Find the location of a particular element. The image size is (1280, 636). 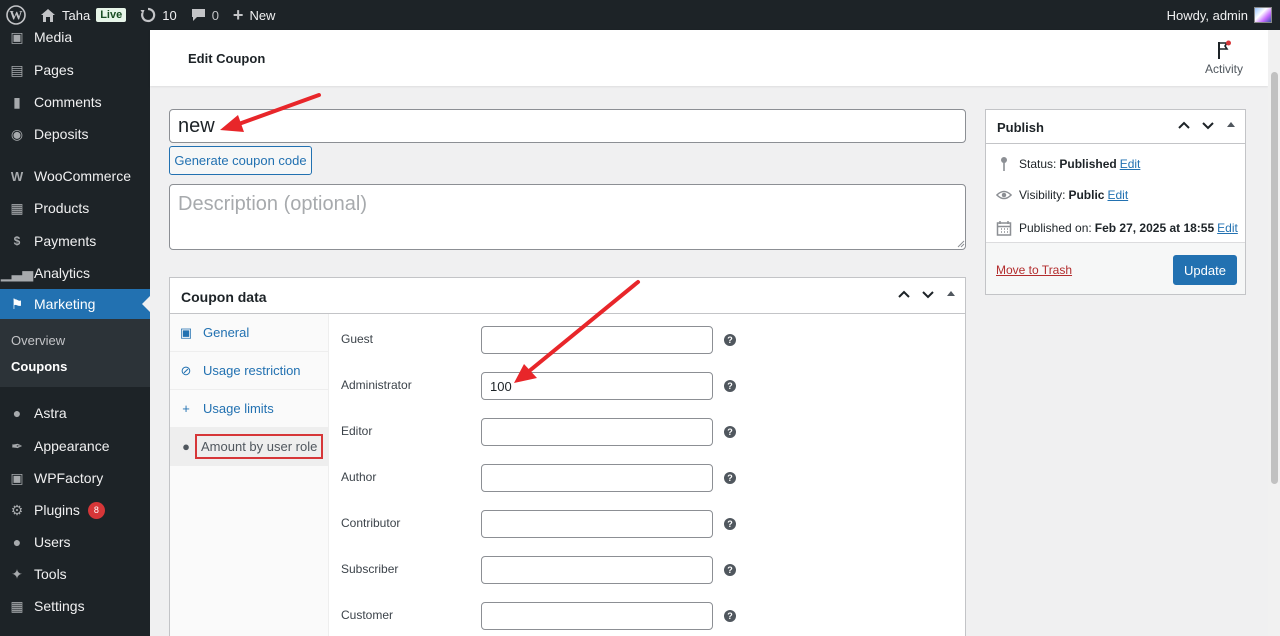

menu-item-woocommerce: W WooCommerce is located at coordinates (75, 176).